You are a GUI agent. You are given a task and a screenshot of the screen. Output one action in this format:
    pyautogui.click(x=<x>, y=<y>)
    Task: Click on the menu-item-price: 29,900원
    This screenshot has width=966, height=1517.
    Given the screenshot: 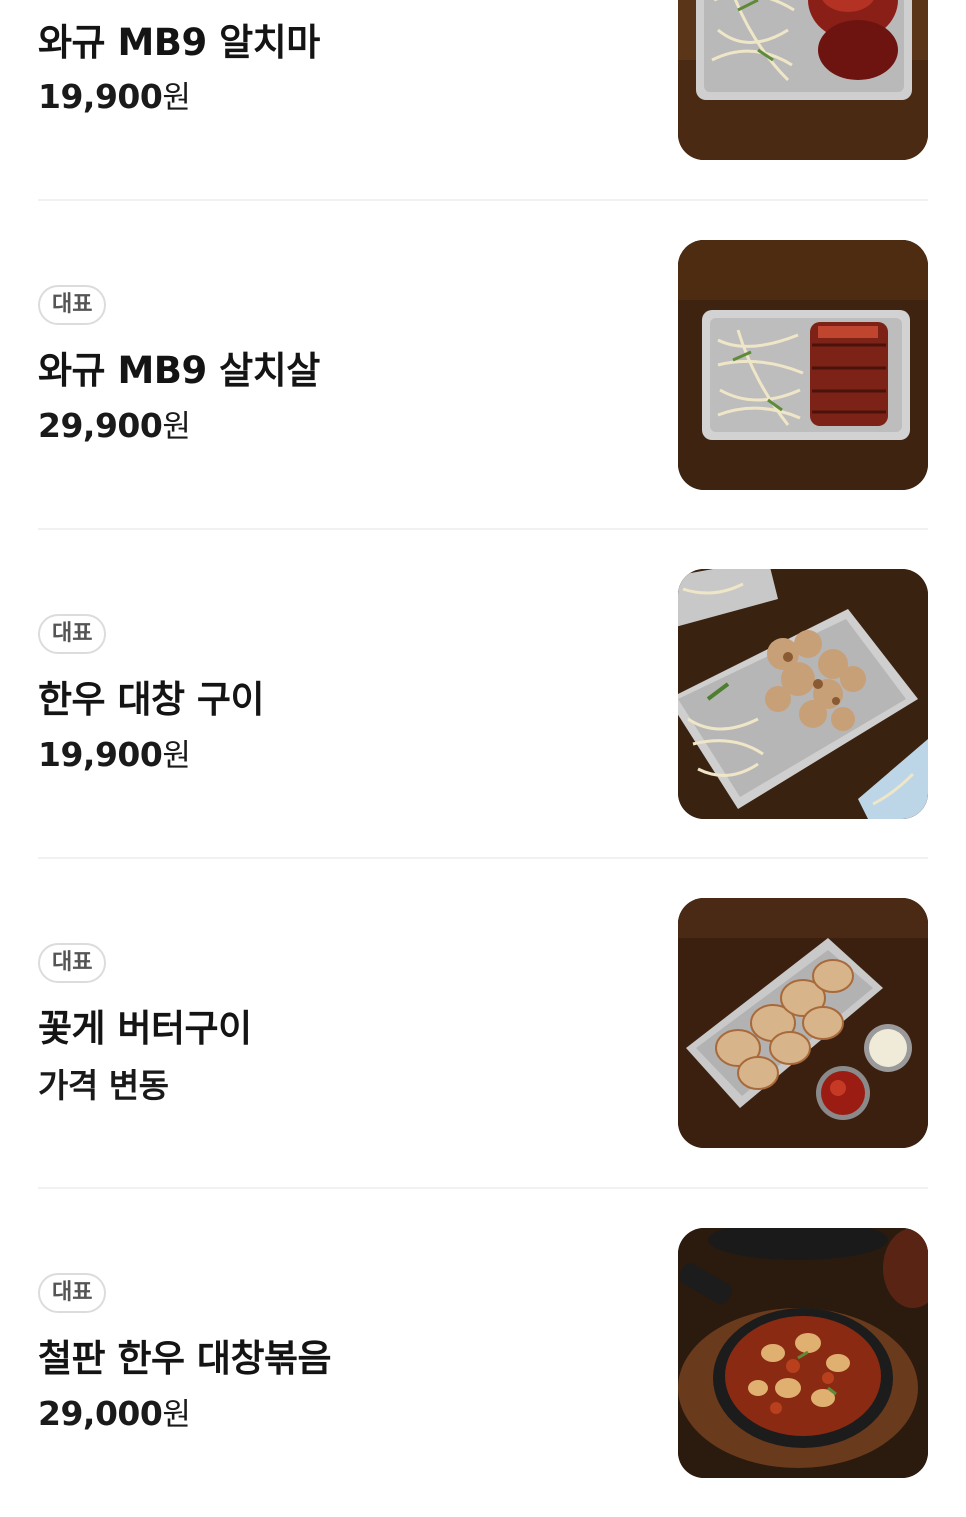 What is the action you would take?
    pyautogui.click(x=114, y=423)
    